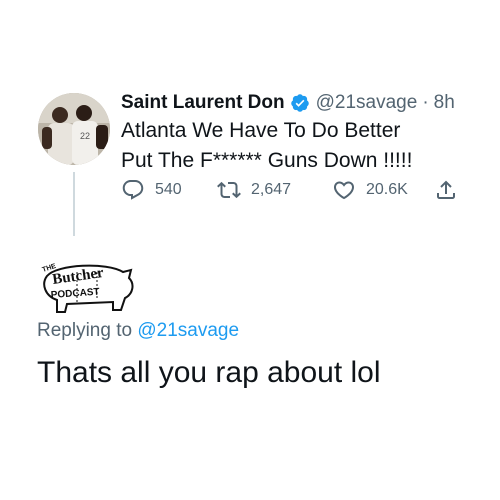 Image resolution: width=500 pixels, height=500 pixels. Describe the element at coordinates (85, 330) in the screenshot. I see `replying-prefix: Replying to` at that location.